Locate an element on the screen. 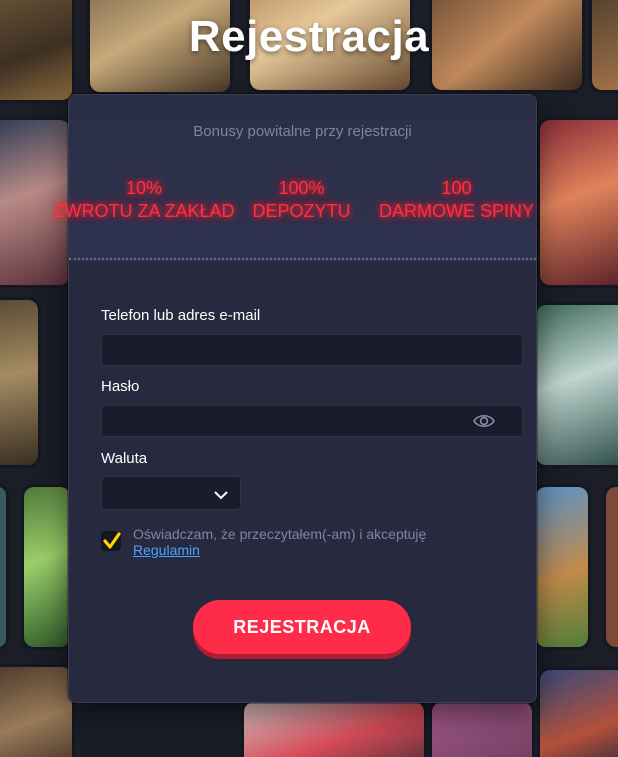  consent-checkbox is located at coordinates (111, 541).